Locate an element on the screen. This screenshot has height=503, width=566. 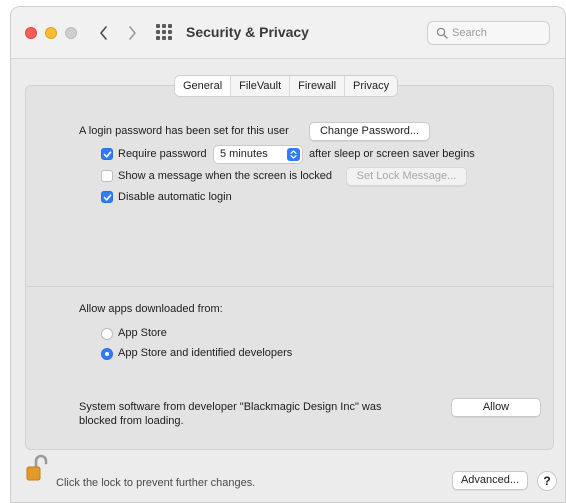
tab-filevault: FileVault is located at coordinates (261, 86).